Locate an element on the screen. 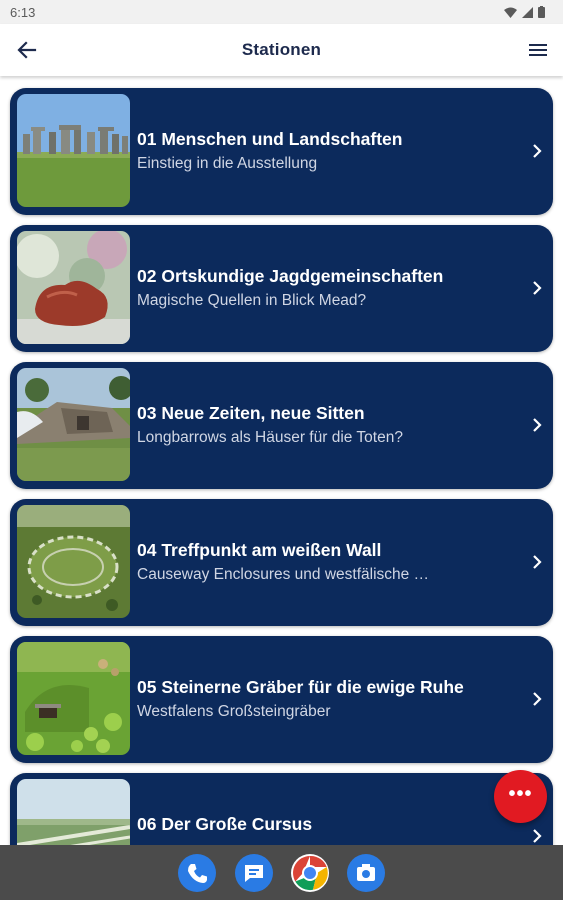 The height and width of the screenshot is (900, 563). station-title: 03 Neue Zeiten, neue Sitten is located at coordinates (251, 413).